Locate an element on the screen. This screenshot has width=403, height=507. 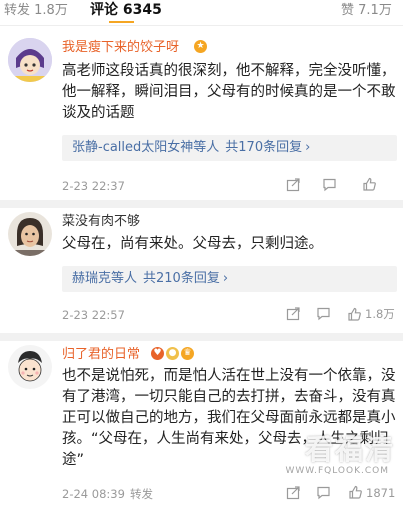
comment-time: 2-23 22:37 is located at coordinates (93, 186).